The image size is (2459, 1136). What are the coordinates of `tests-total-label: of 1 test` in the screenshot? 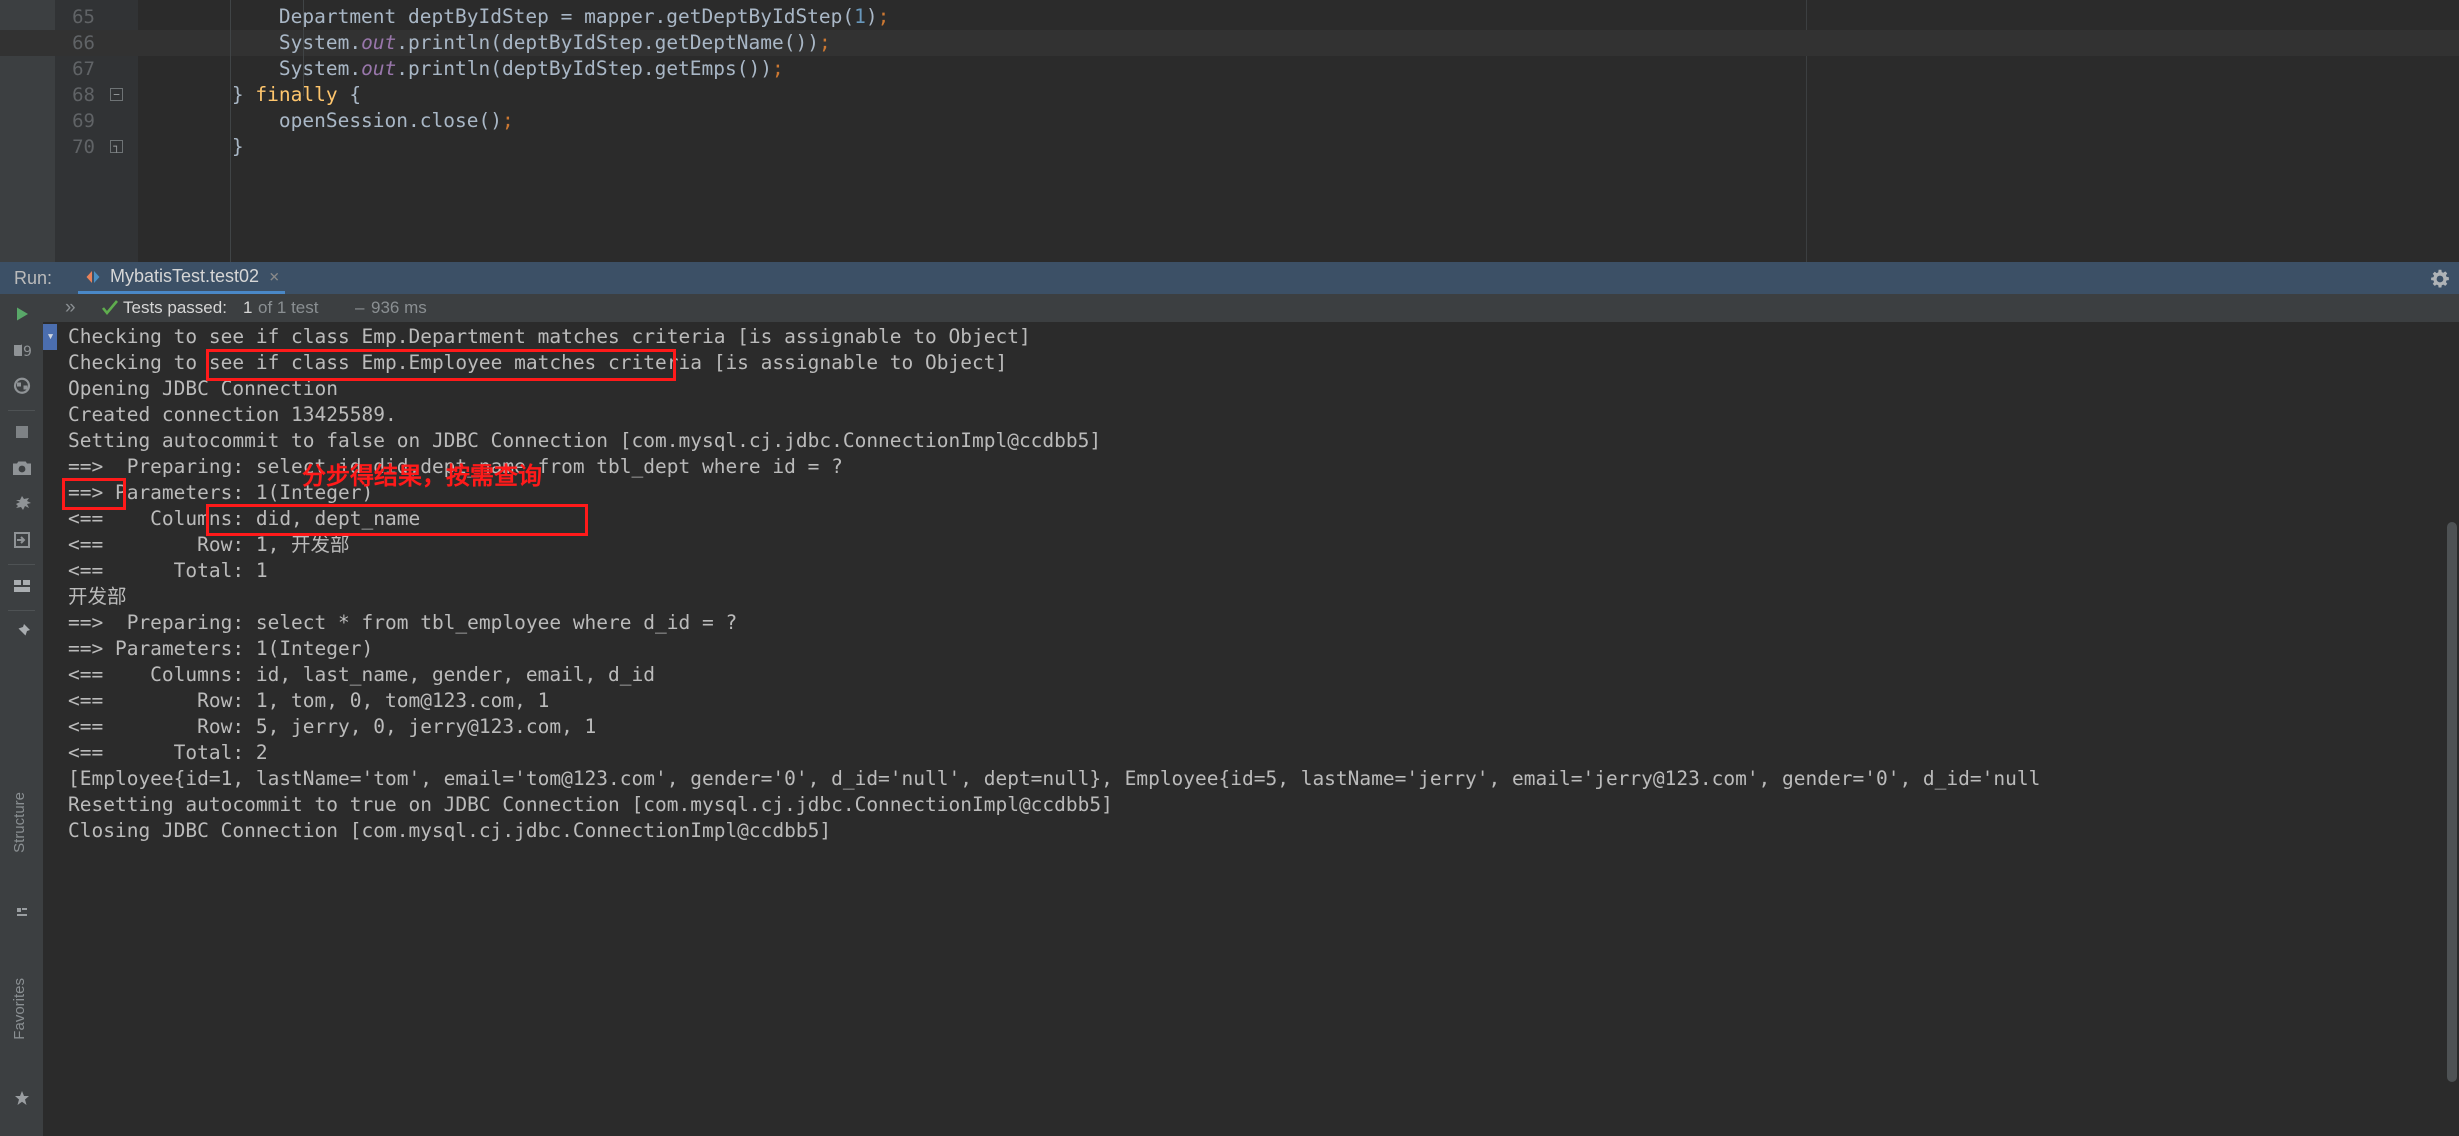 It's located at (288, 307).